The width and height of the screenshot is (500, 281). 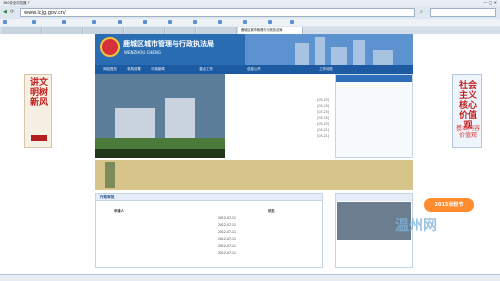 I want to click on right-ad-subtext: 基本内容价值观, so click(x=467, y=132).